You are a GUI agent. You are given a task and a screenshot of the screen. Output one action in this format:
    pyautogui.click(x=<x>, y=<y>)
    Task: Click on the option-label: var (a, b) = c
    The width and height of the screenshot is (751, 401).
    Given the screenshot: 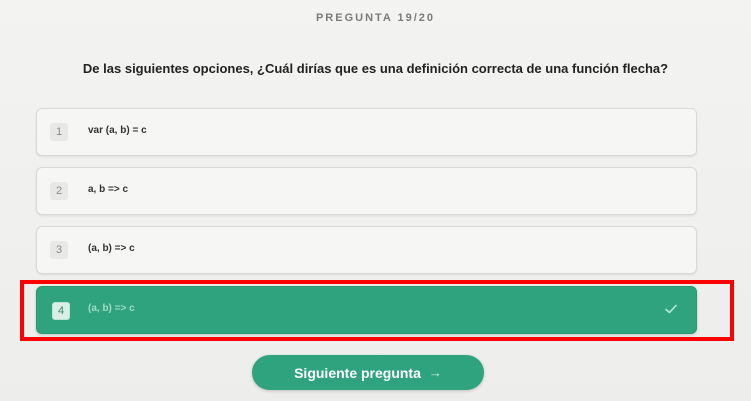 What is the action you would take?
    pyautogui.click(x=117, y=130)
    